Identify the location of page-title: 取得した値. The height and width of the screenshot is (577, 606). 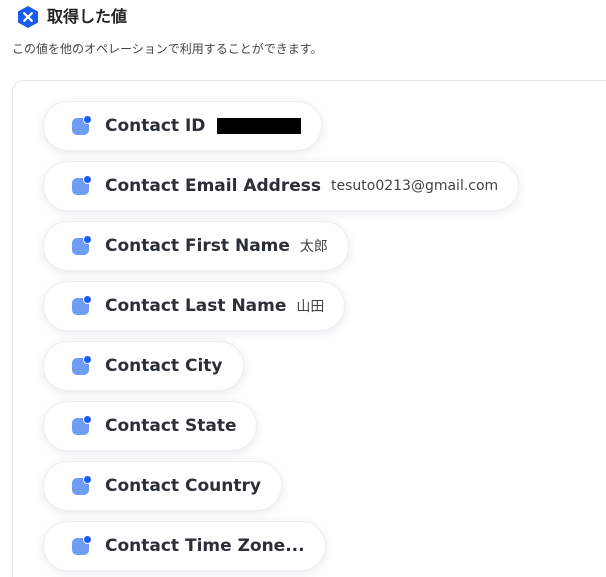
(87, 16).